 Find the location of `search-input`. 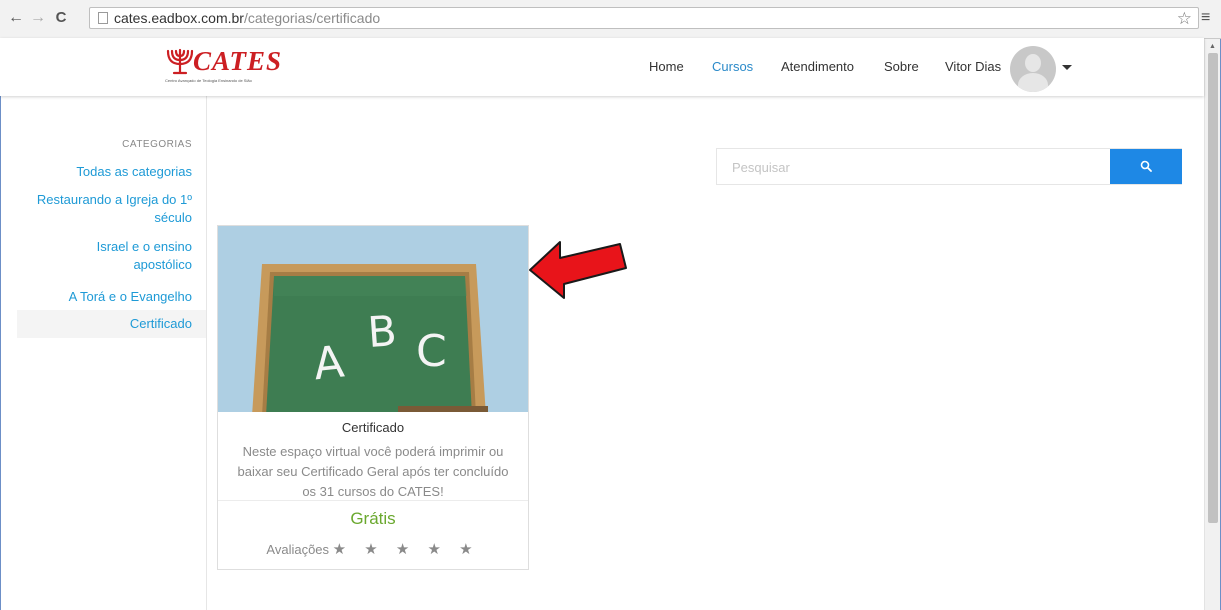

search-input is located at coordinates (921, 167).